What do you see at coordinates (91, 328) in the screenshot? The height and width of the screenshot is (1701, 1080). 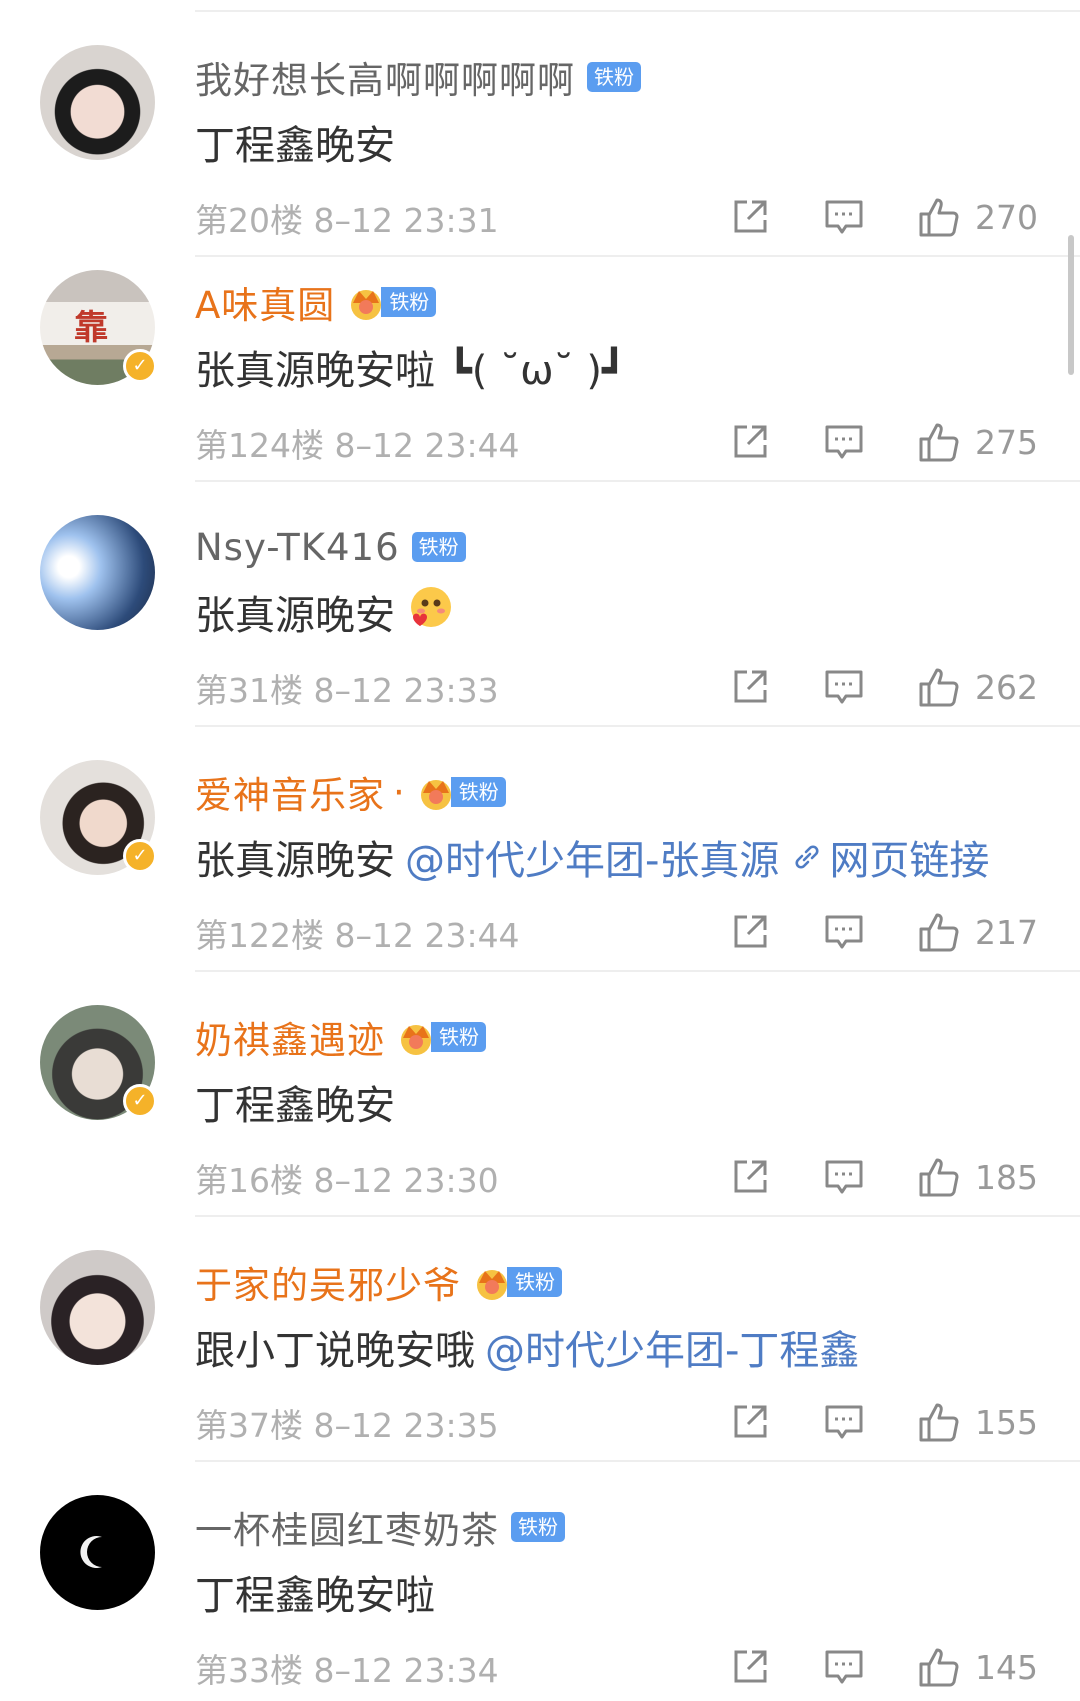 I see `avatar-character: 靠` at bounding box center [91, 328].